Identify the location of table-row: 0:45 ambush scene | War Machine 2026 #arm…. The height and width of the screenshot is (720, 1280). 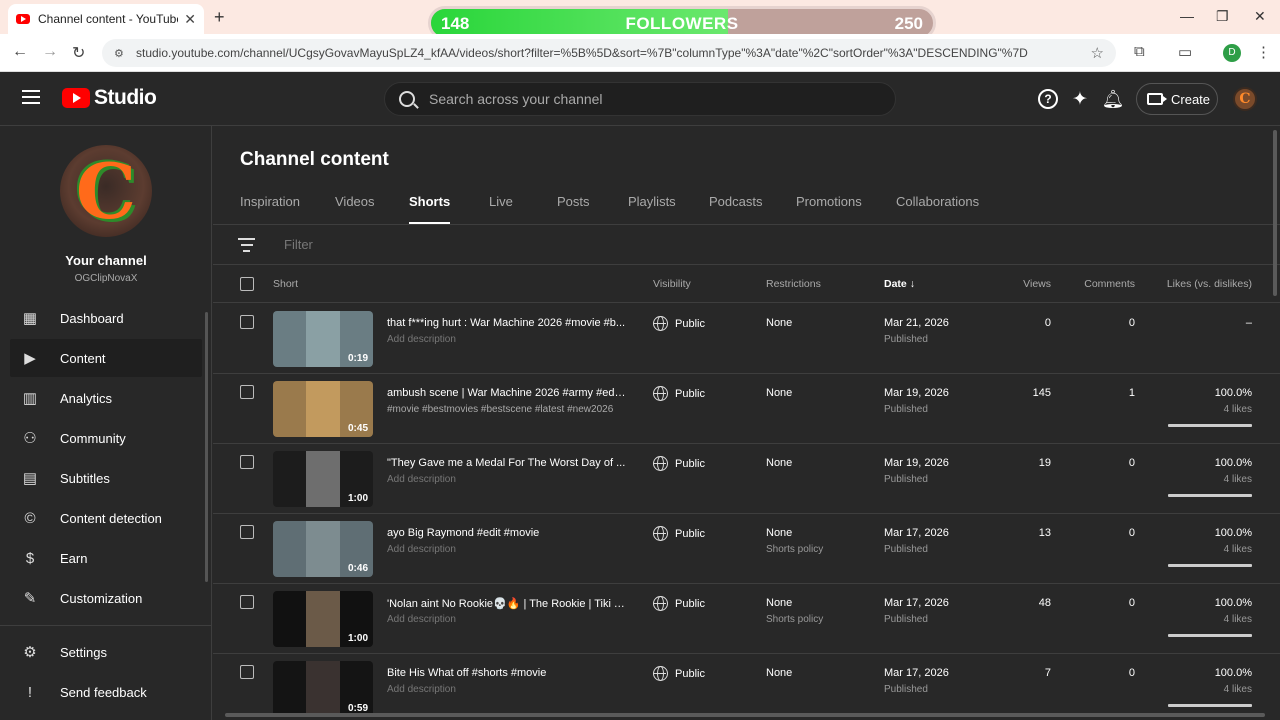
(746, 409).